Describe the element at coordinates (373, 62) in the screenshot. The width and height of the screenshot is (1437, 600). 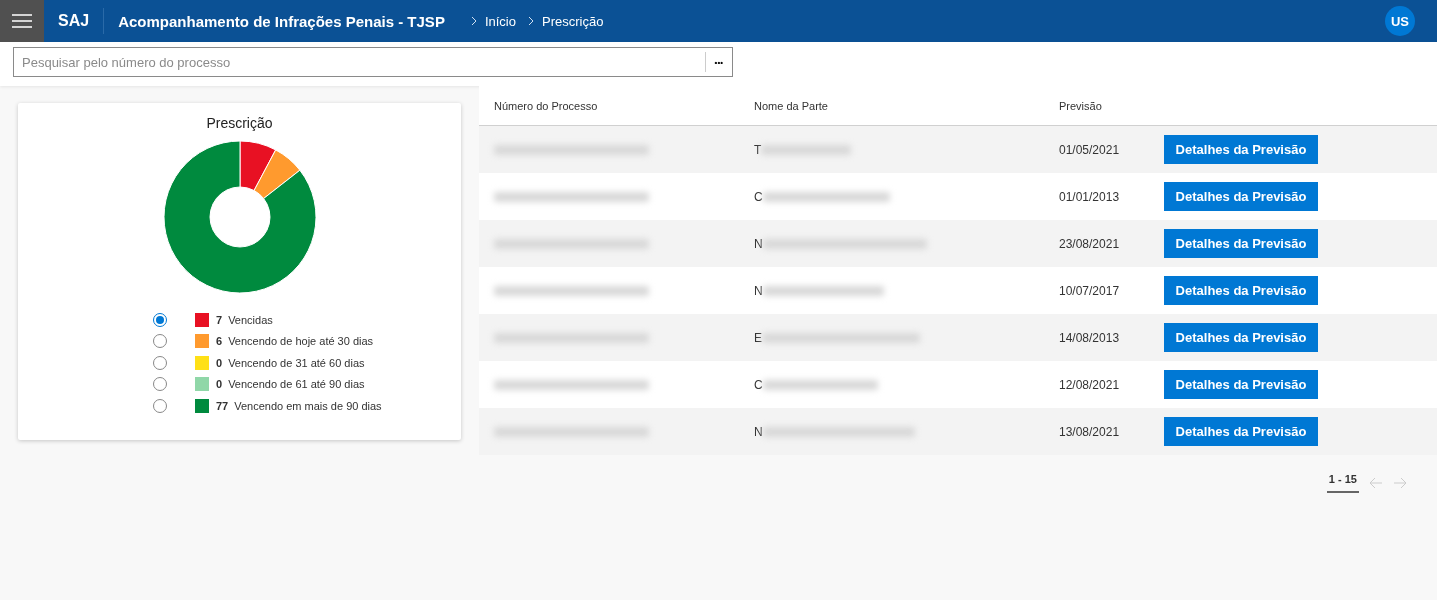
I see `search-field: Pesquisar pelo número do processo •••` at that location.